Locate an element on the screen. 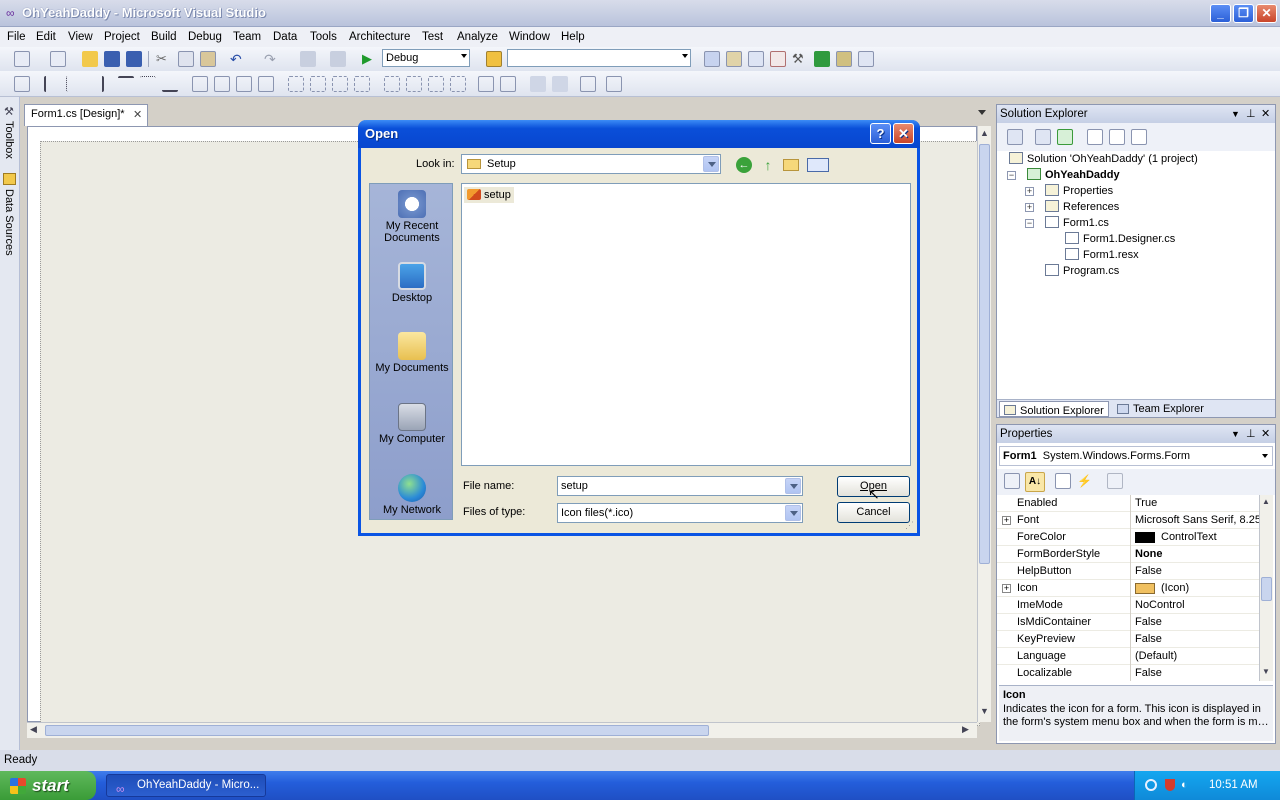 This screenshot has width=1280, height=800. view-menu-icon is located at coordinates (818, 165).